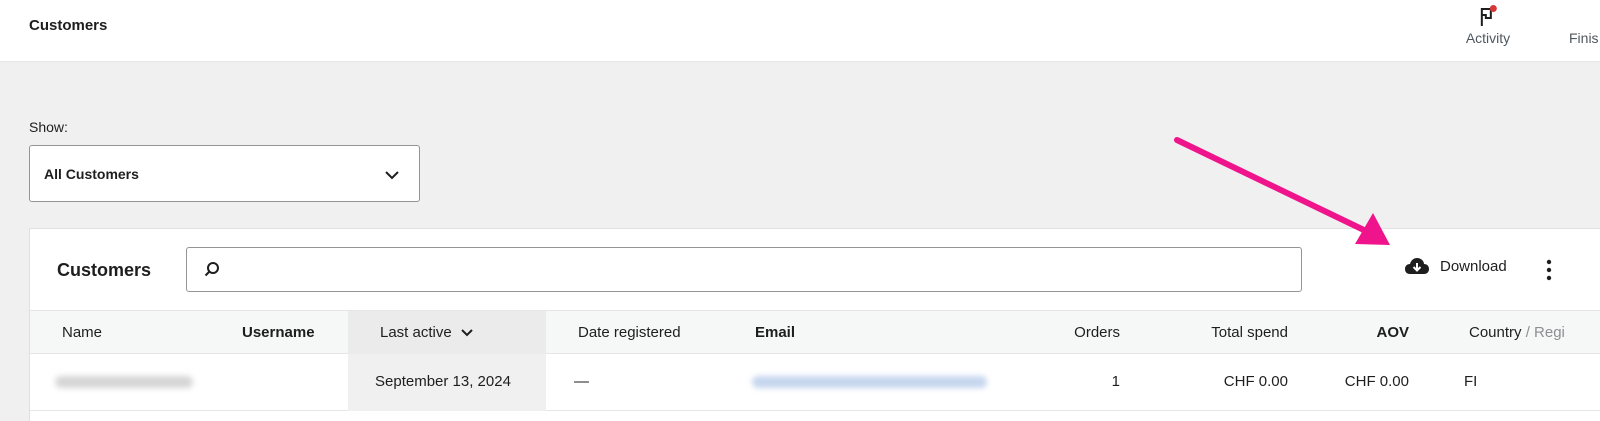  Describe the element at coordinates (1417, 266) in the screenshot. I see `cloud-download-icon` at that location.